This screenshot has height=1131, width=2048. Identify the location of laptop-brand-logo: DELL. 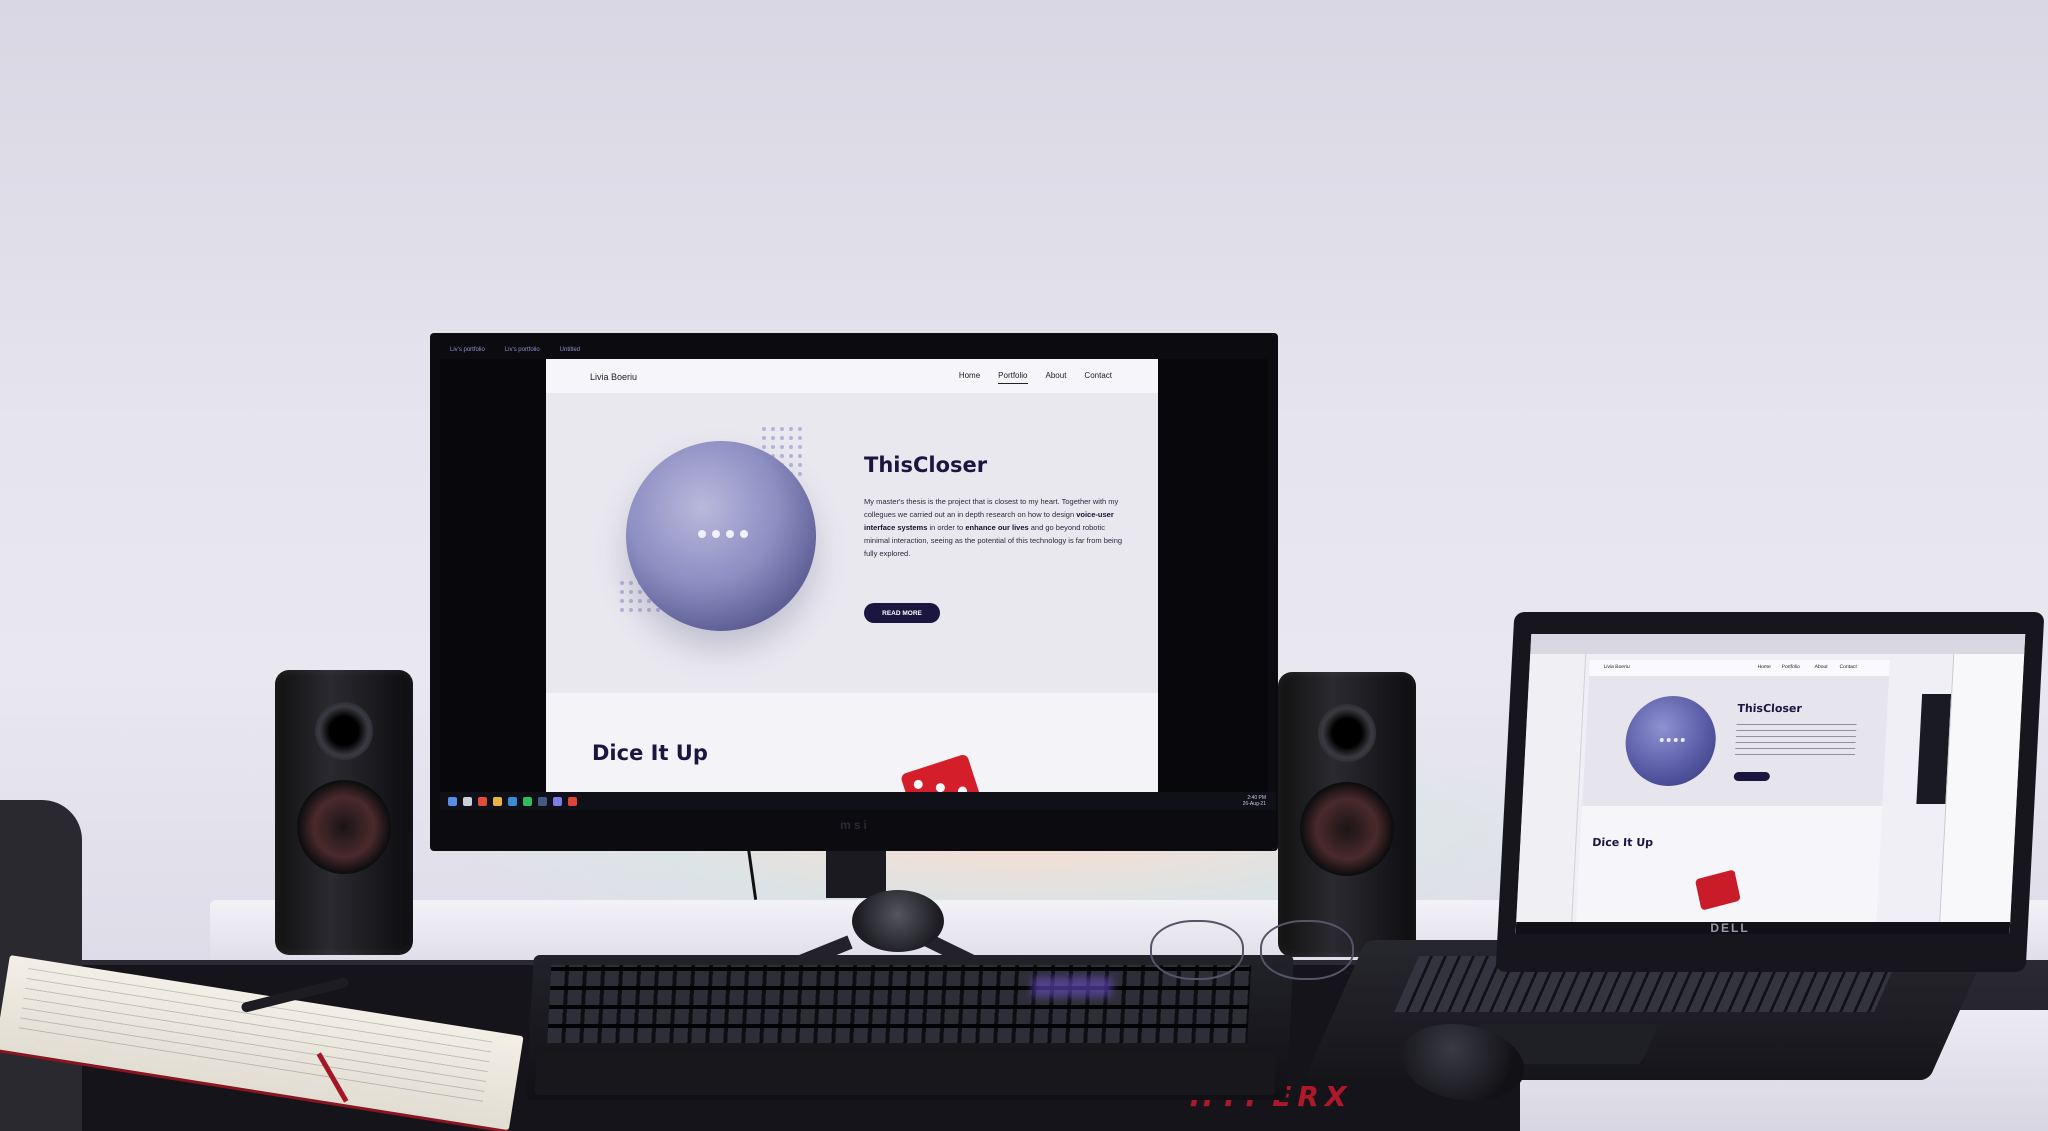
(1730, 928).